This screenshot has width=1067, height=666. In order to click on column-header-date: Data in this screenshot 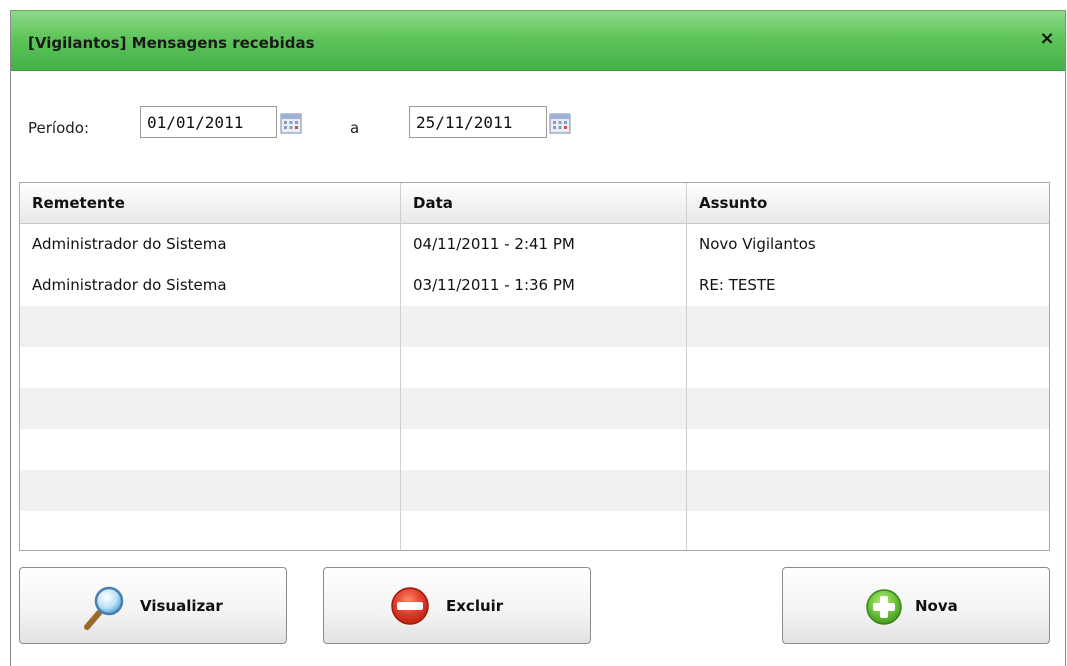, I will do `click(544, 203)`.